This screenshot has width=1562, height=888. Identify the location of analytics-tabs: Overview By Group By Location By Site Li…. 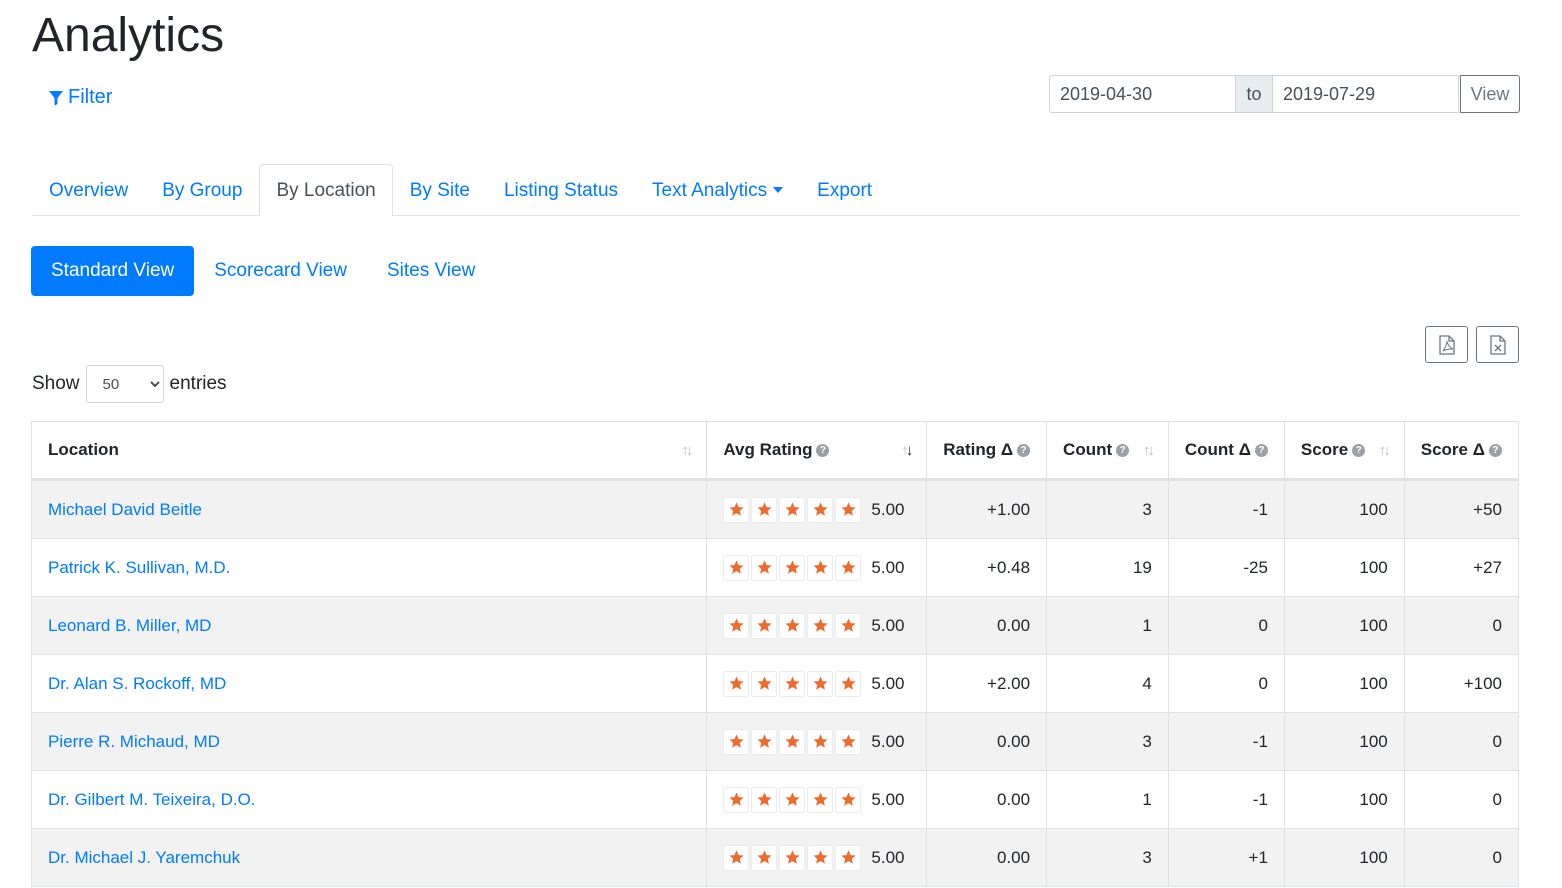
(776, 190).